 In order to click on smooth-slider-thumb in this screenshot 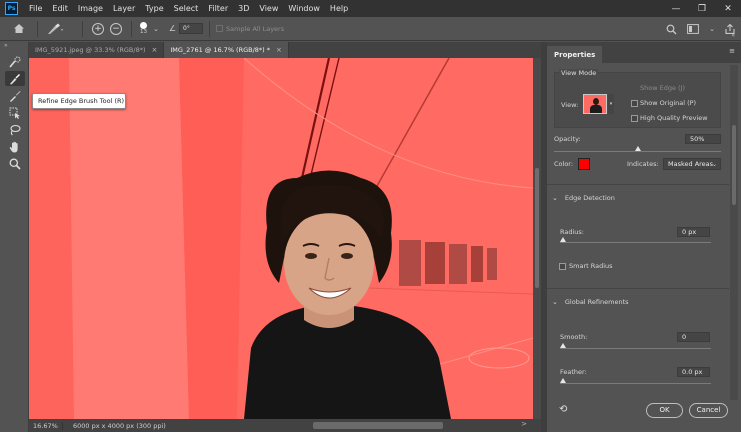, I will do `click(563, 345)`.